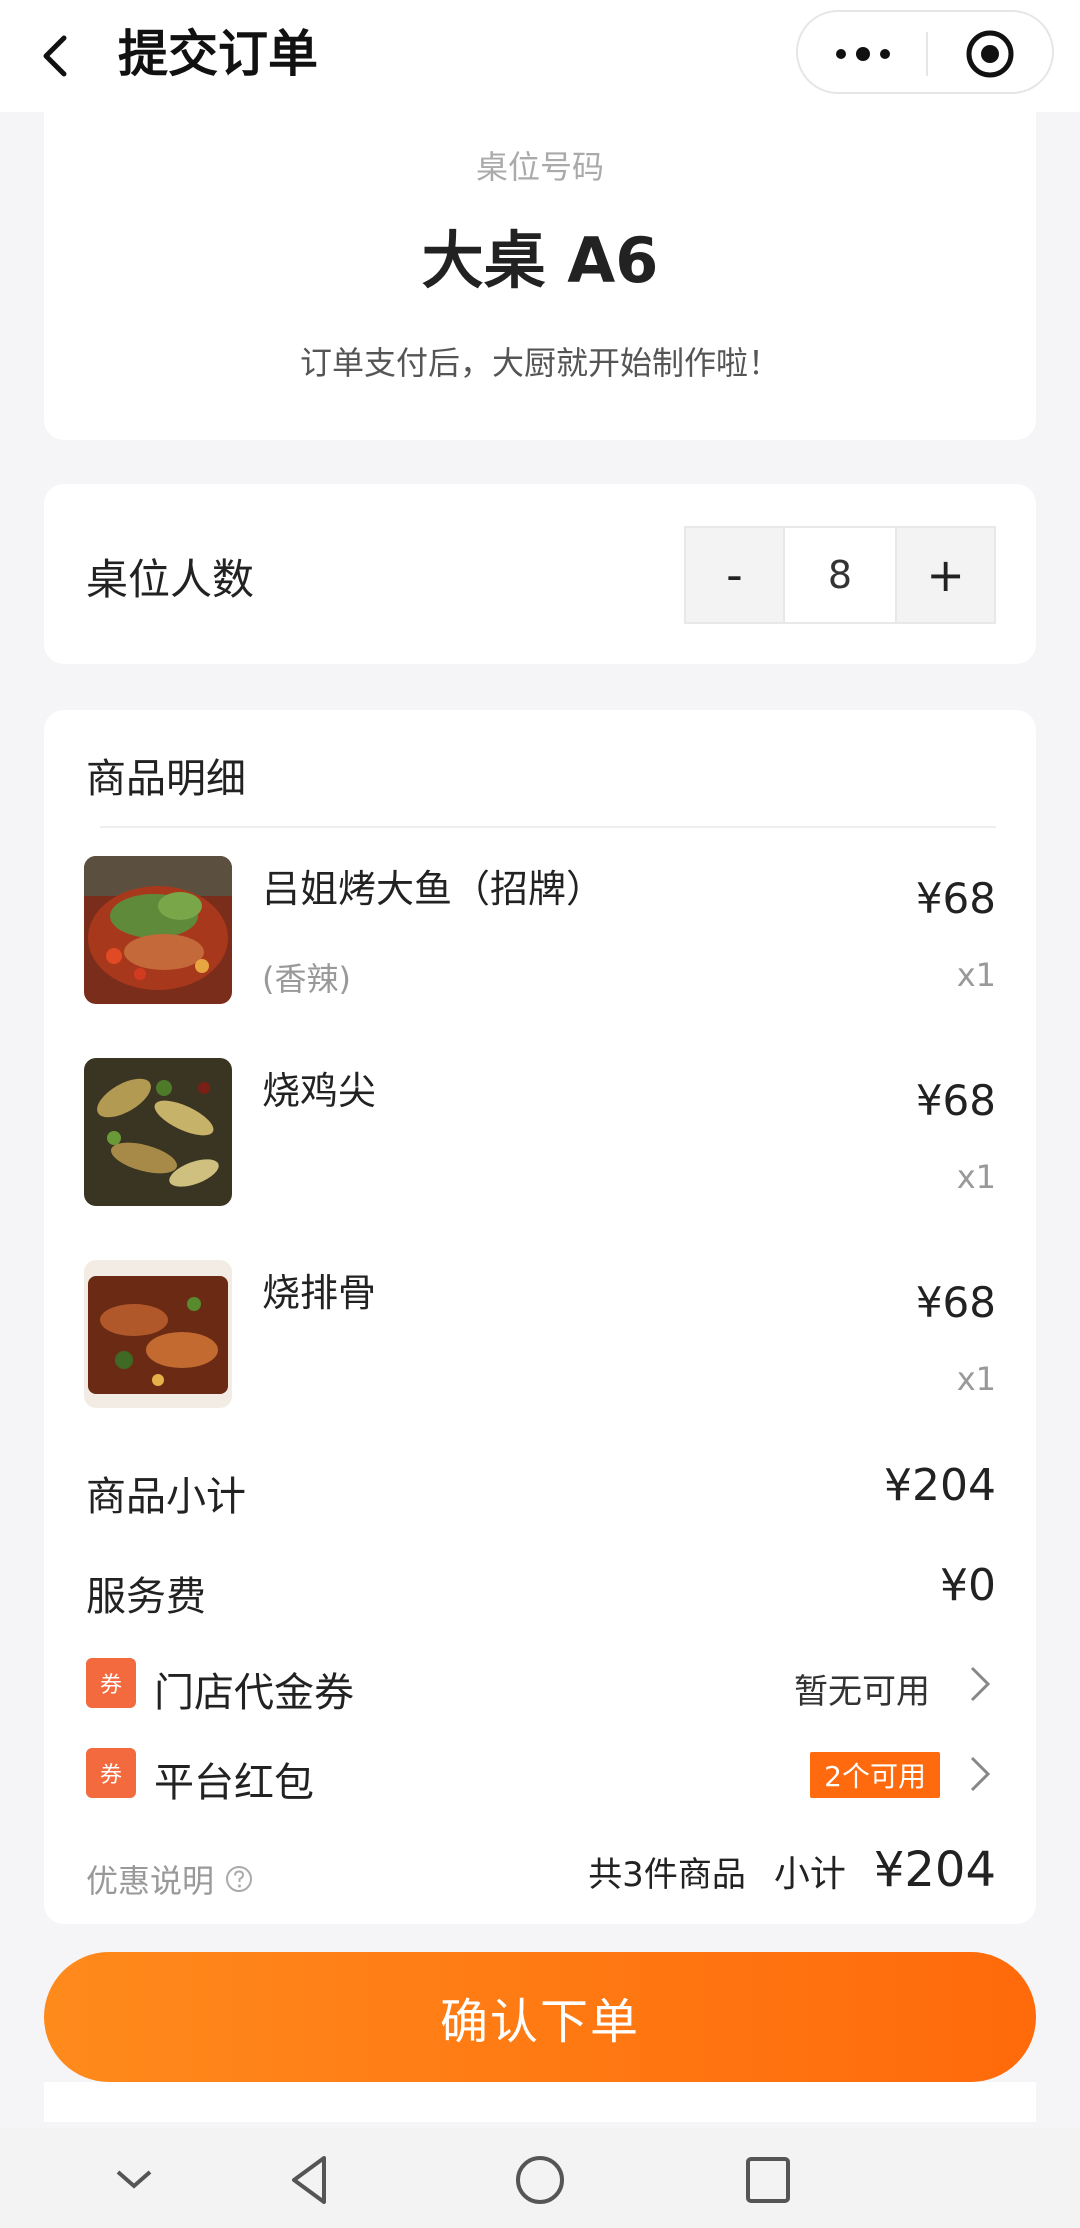  Describe the element at coordinates (146, 1597) in the screenshot. I see `service-fee-label: 服务费` at that location.